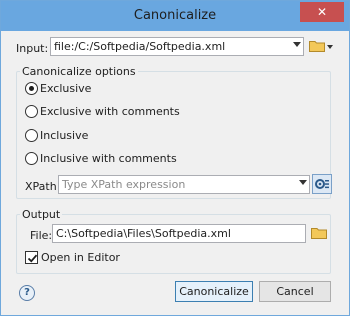  Describe the element at coordinates (322, 12) in the screenshot. I see `close-button: ✕` at that location.